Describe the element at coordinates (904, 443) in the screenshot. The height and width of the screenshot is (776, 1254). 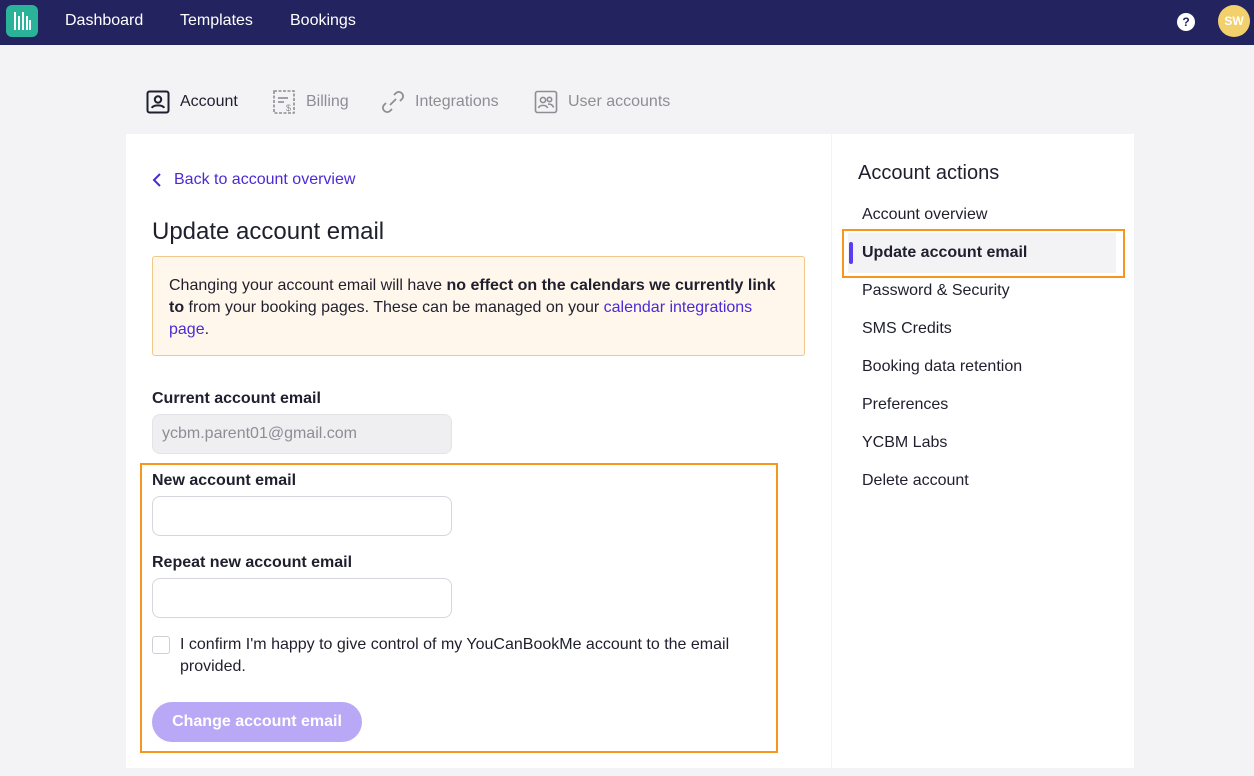
I see `side-item-ycbm-labs: YCBM Labs` at that location.